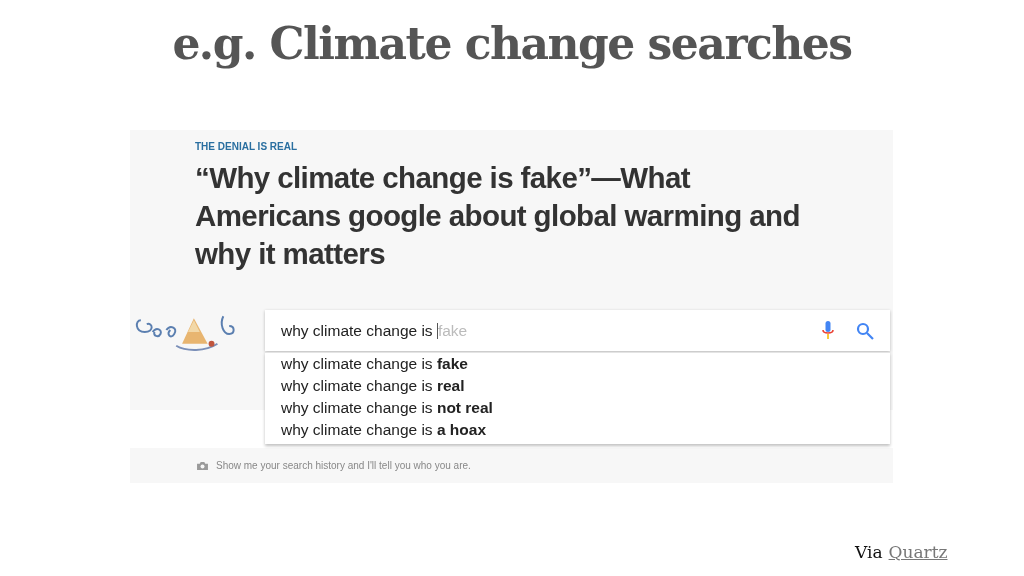 Image resolution: width=1024 pixels, height=576 pixels. I want to click on camera-icon, so click(202, 465).